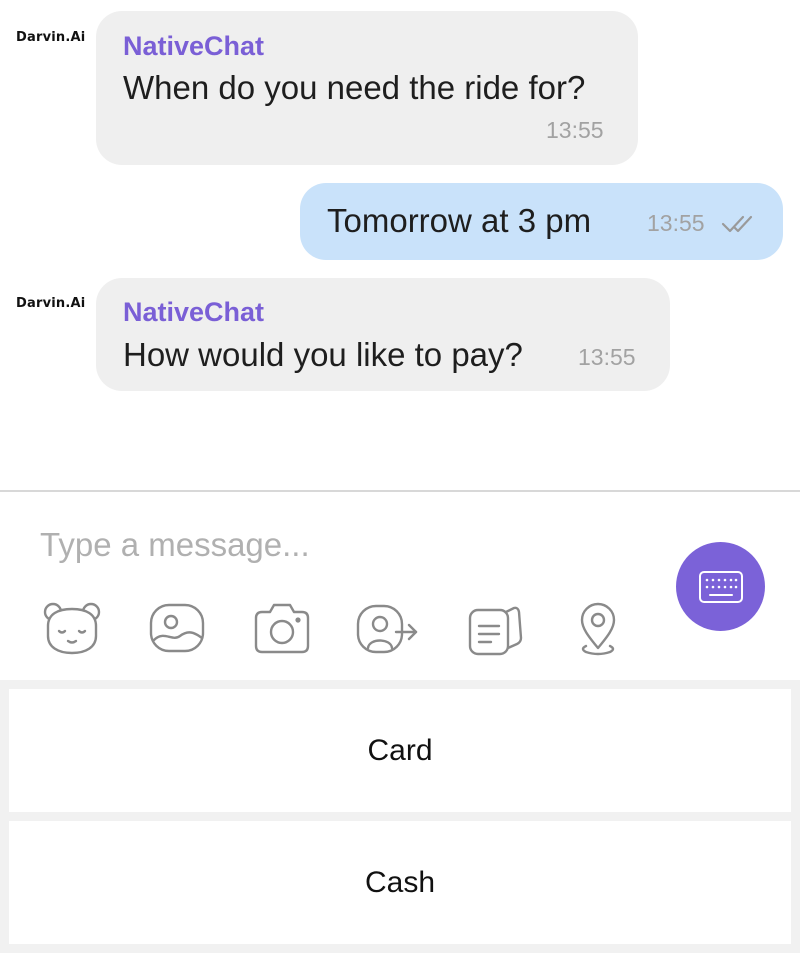 This screenshot has width=800, height=953. What do you see at coordinates (494, 635) in the screenshot?
I see `documents-icon` at bounding box center [494, 635].